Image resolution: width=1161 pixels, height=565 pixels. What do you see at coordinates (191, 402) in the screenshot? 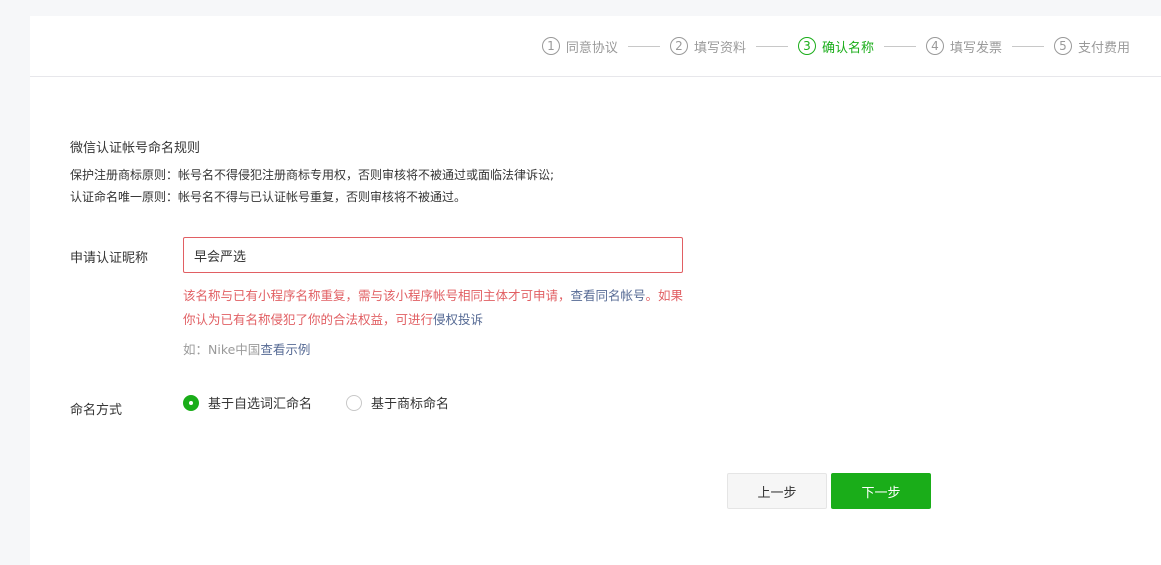
I see `radio-checked-icon` at bounding box center [191, 402].